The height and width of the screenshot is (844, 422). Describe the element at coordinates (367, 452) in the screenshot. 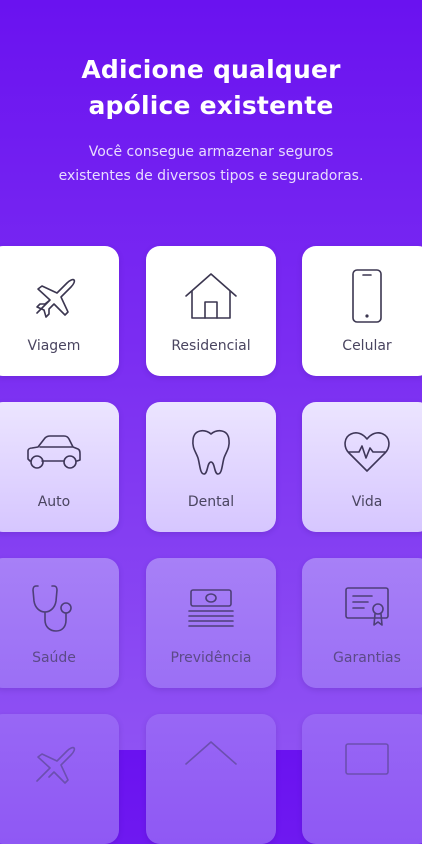

I see `heart-pulse-icon` at that location.